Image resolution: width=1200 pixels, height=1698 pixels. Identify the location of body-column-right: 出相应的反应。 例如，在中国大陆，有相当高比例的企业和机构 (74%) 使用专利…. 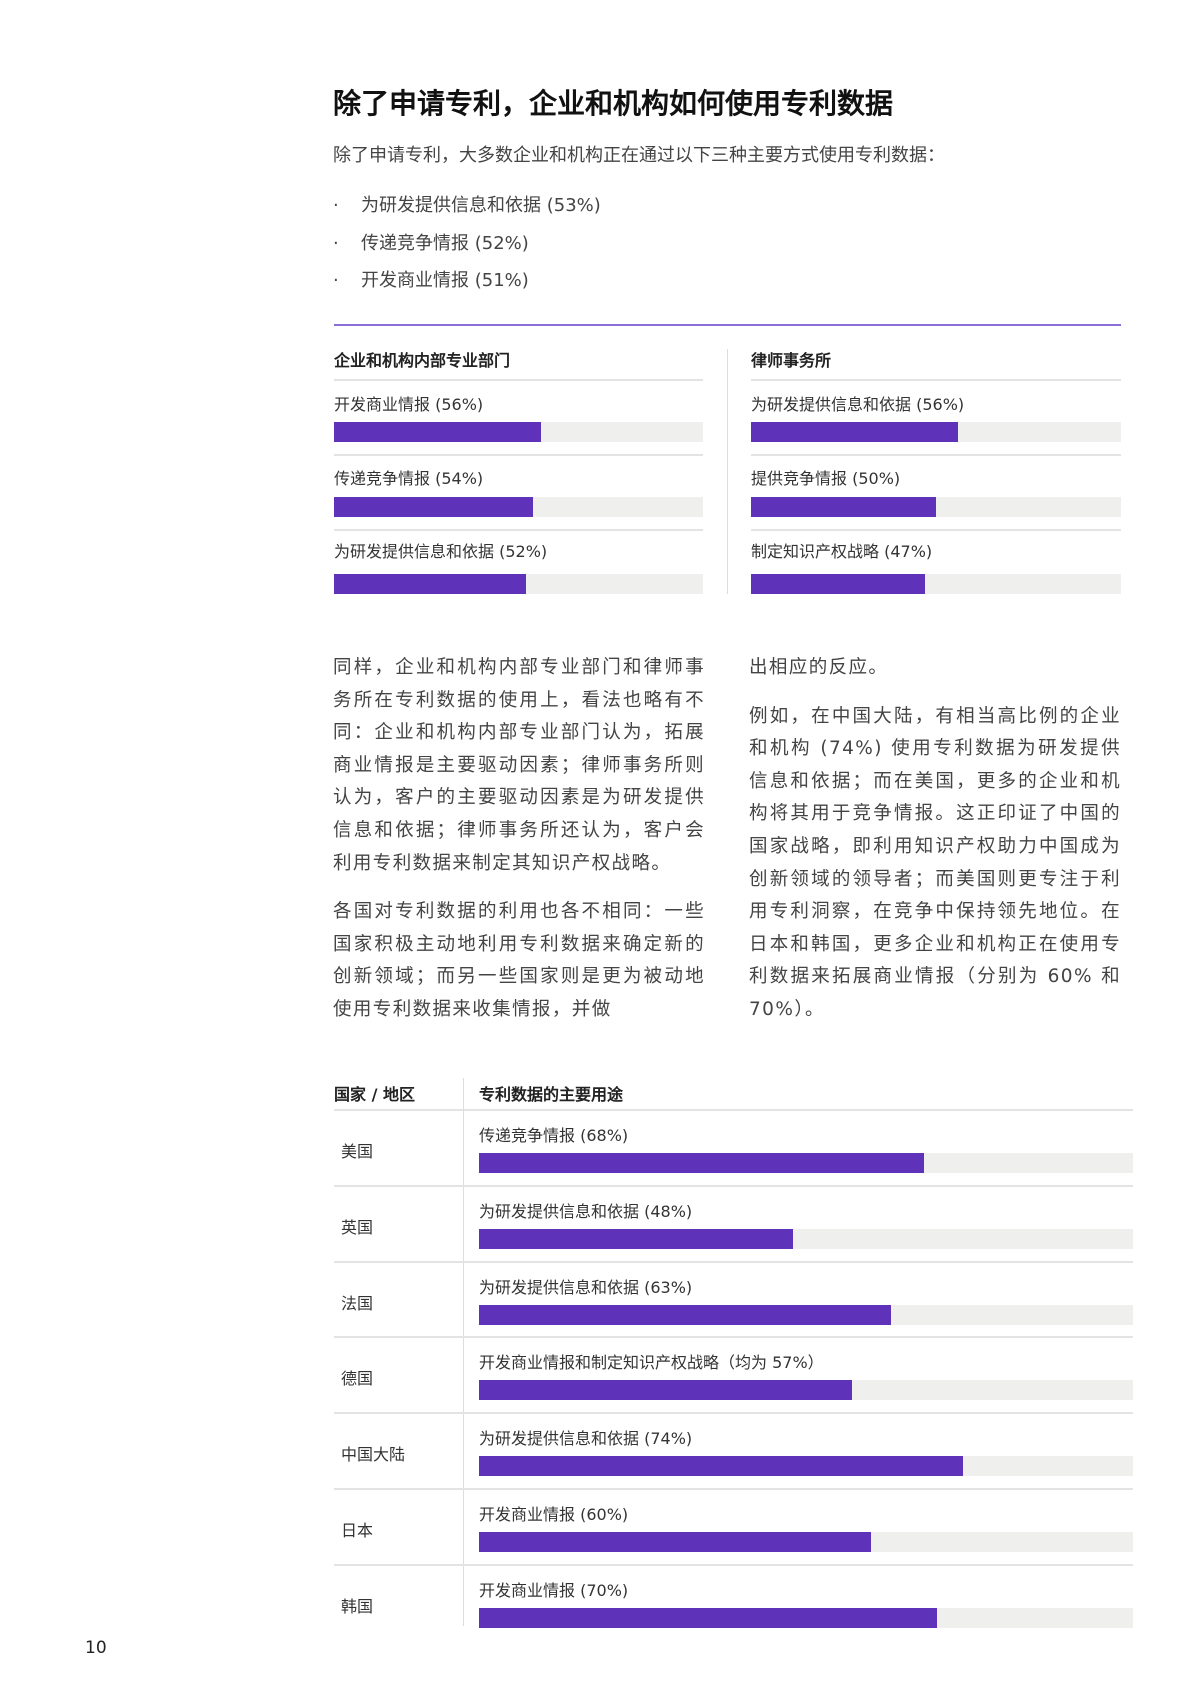
(935, 847).